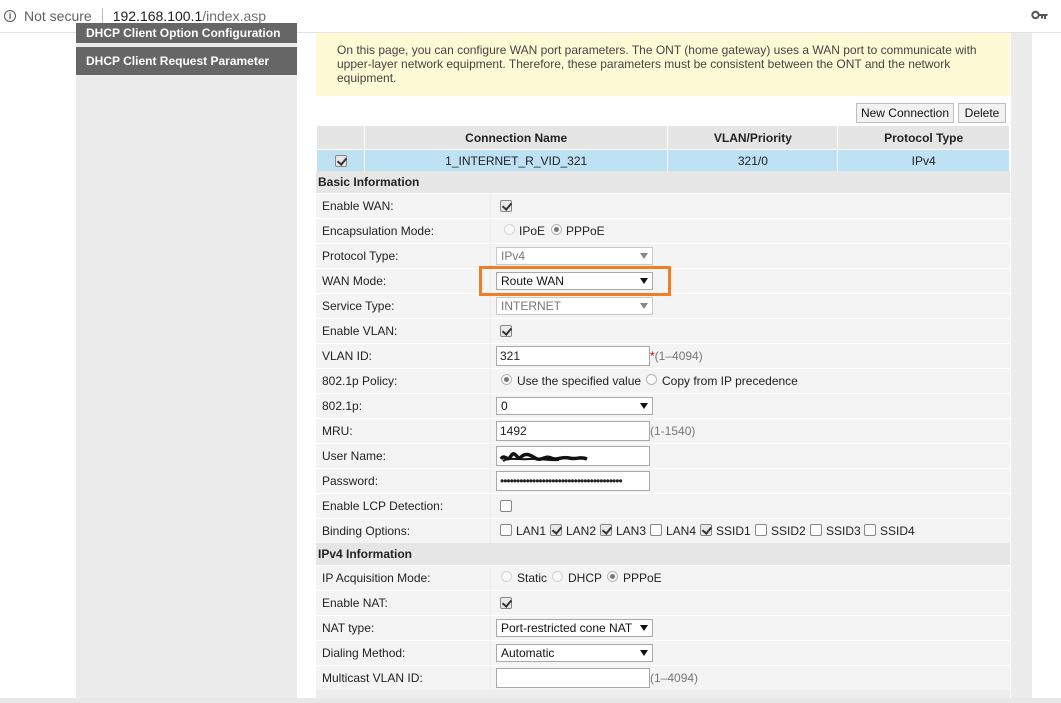 This screenshot has width=1061, height=703. Describe the element at coordinates (506, 530) in the screenshot. I see `binding-lan1-checkbox` at that location.